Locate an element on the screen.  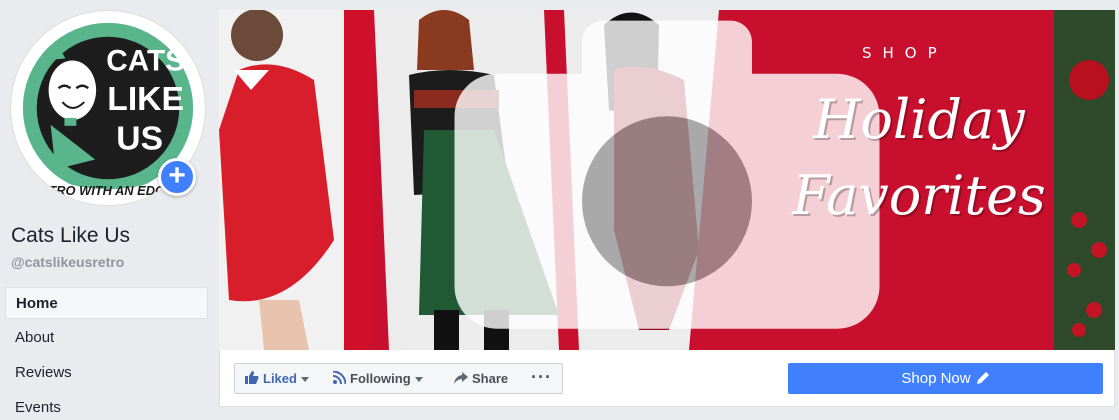
share-label: Share is located at coordinates (490, 378).